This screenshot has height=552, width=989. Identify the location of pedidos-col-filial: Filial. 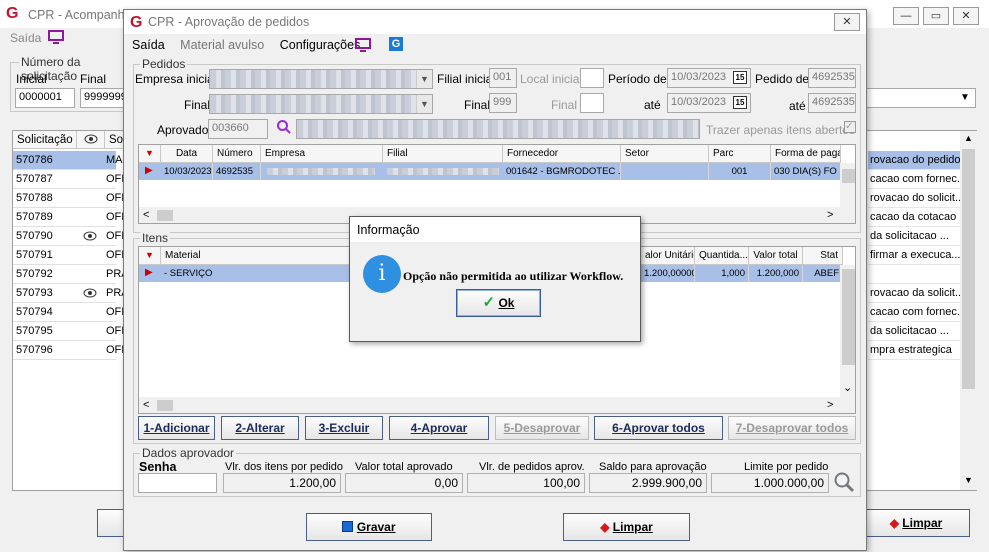
(443, 154).